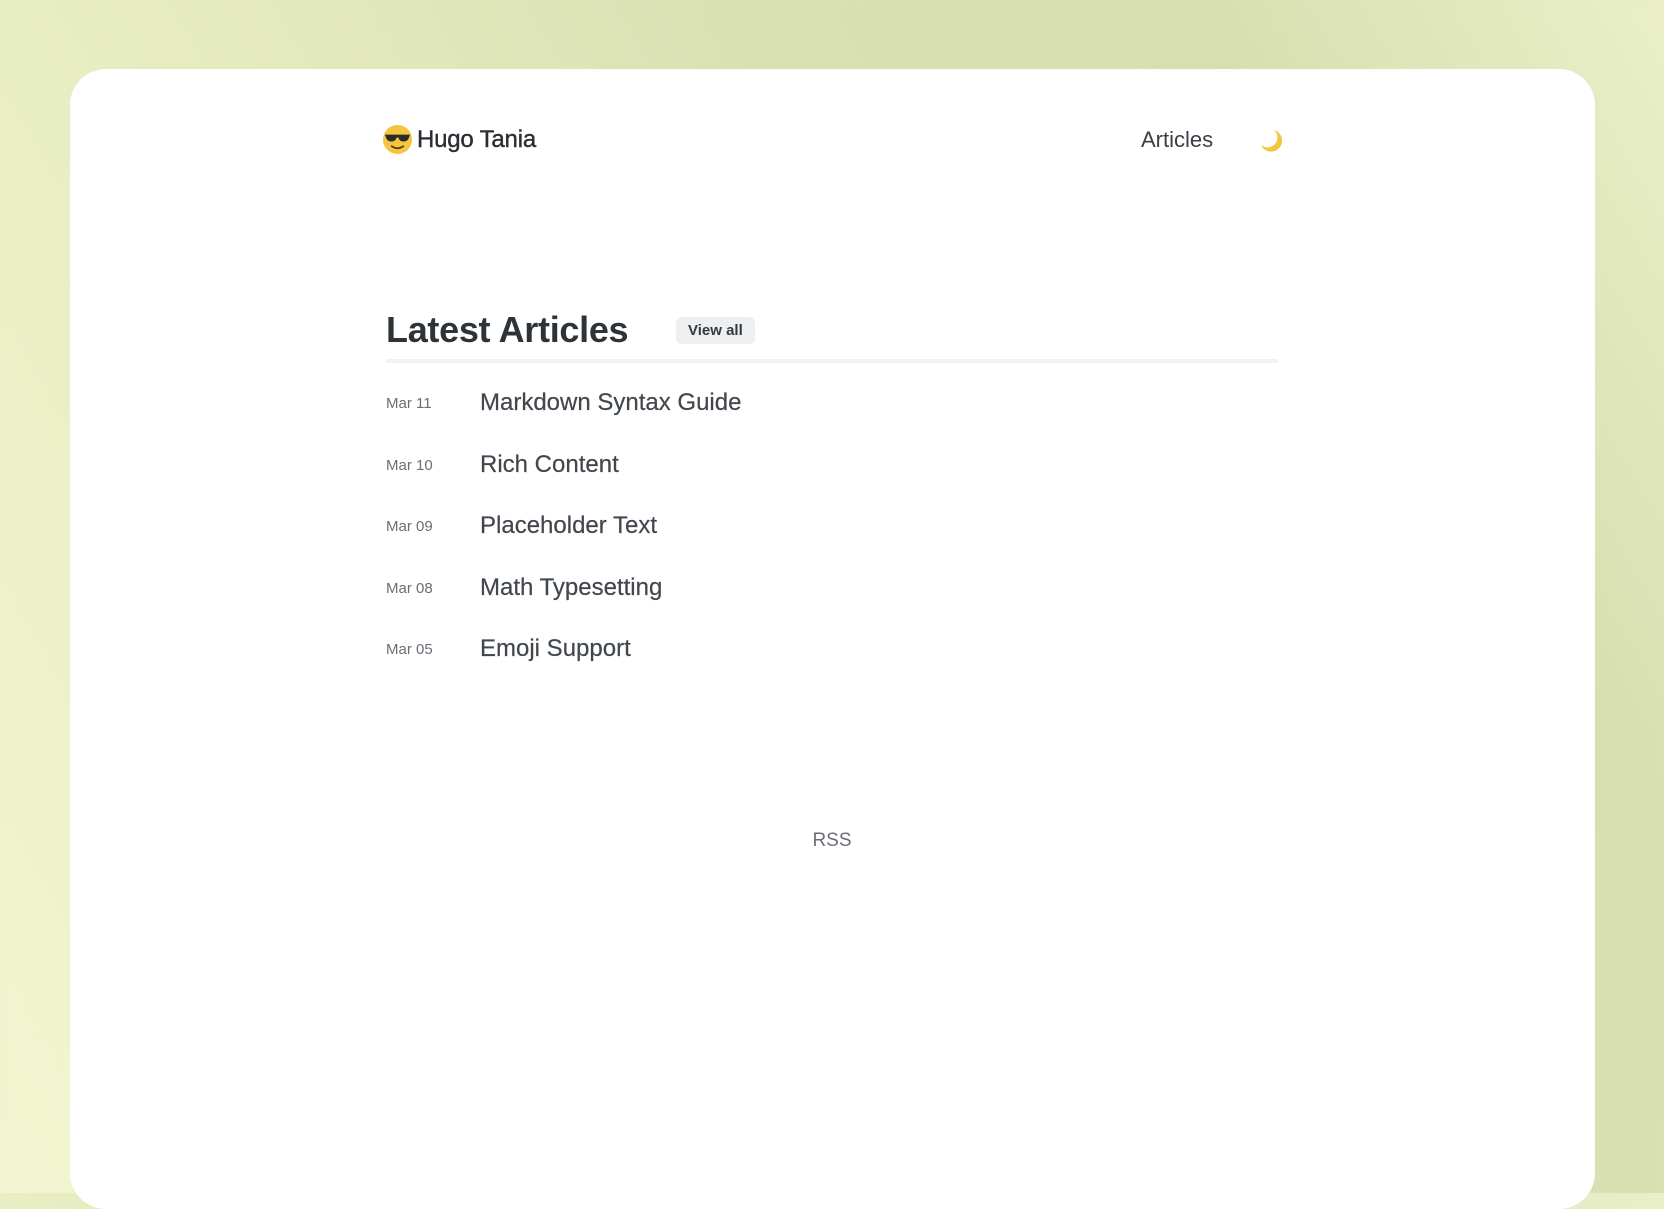 The height and width of the screenshot is (1209, 1664). Describe the element at coordinates (397, 139) in the screenshot. I see `sunglasses-emoji-icon` at that location.